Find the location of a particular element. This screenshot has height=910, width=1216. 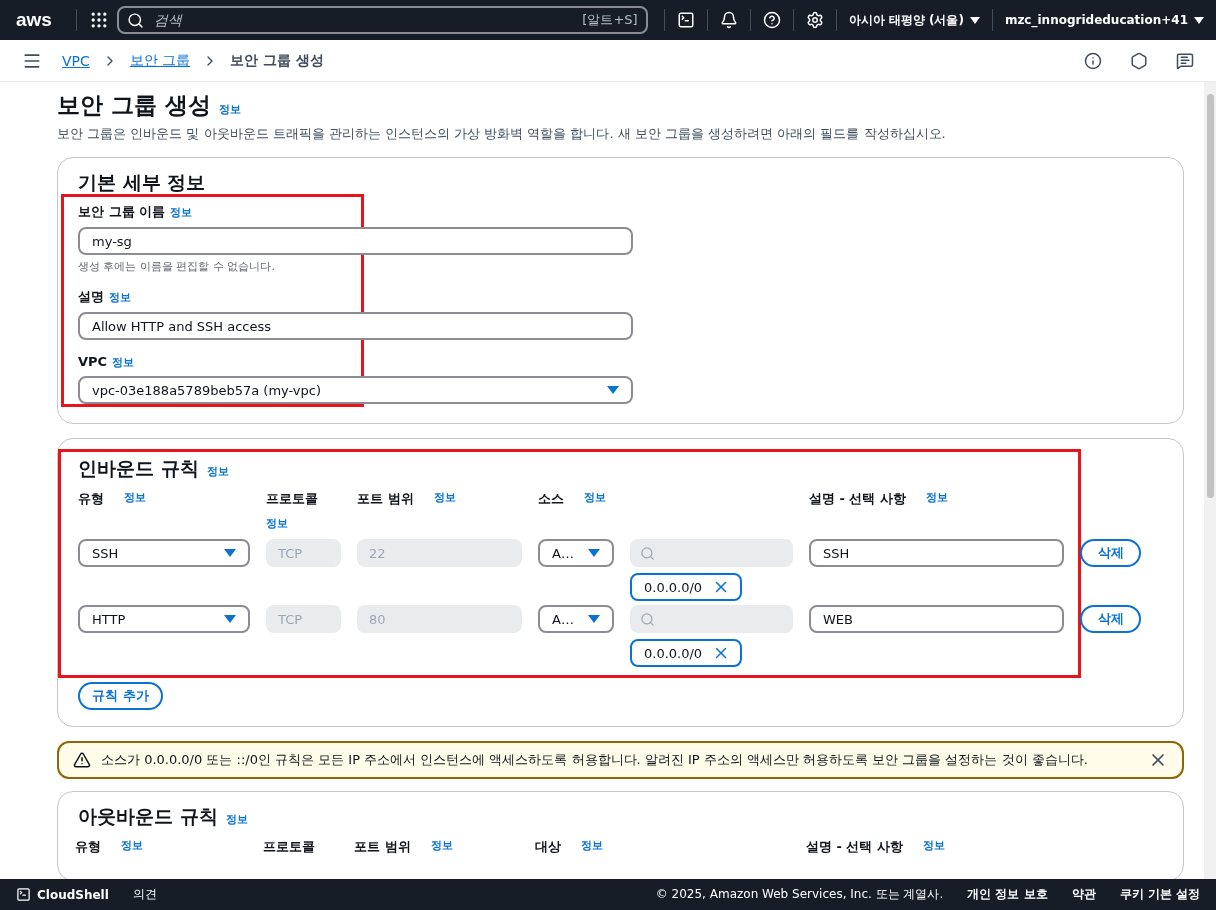

footer-link: 개인 정보 보호 is located at coordinates (1007, 894).